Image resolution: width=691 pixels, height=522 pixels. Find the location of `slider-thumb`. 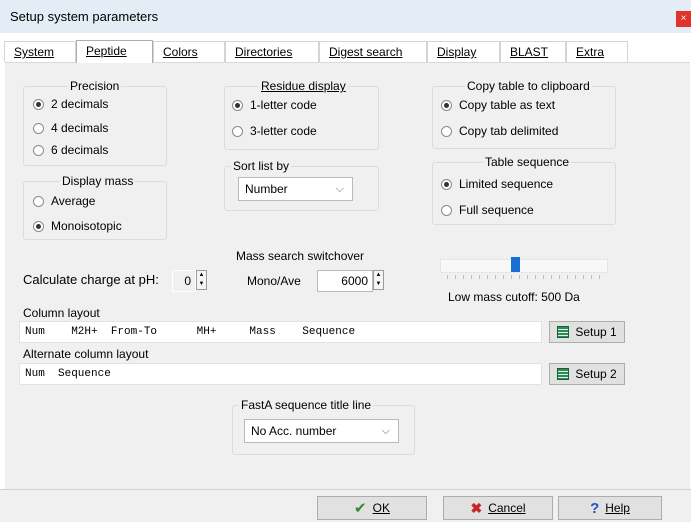

slider-thumb is located at coordinates (515, 264).